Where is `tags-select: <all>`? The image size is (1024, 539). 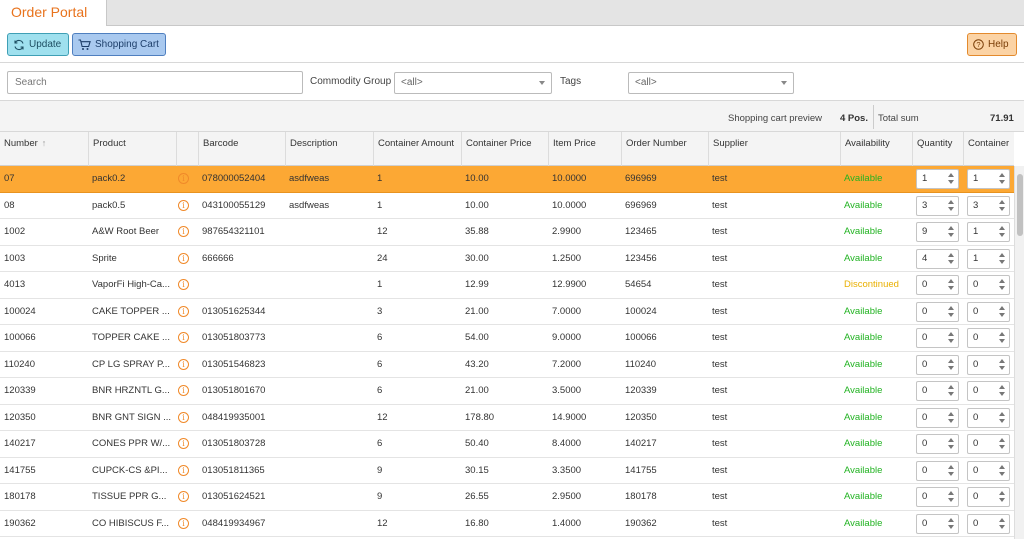 tags-select: <all> is located at coordinates (711, 83).